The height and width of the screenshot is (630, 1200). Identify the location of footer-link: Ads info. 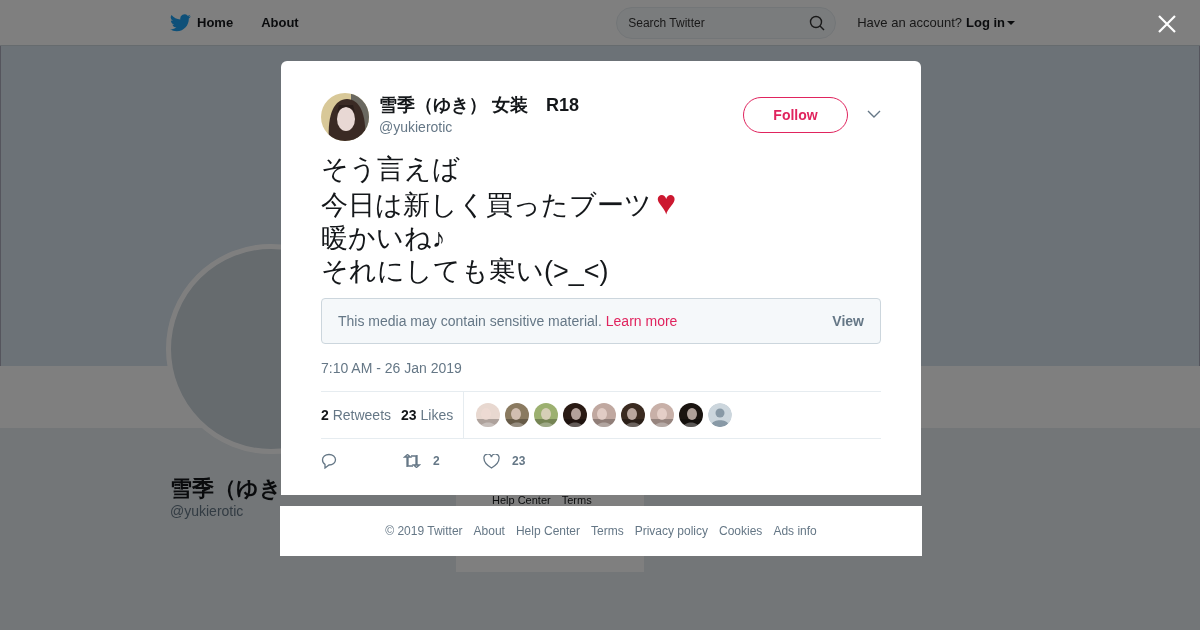
(795, 531).